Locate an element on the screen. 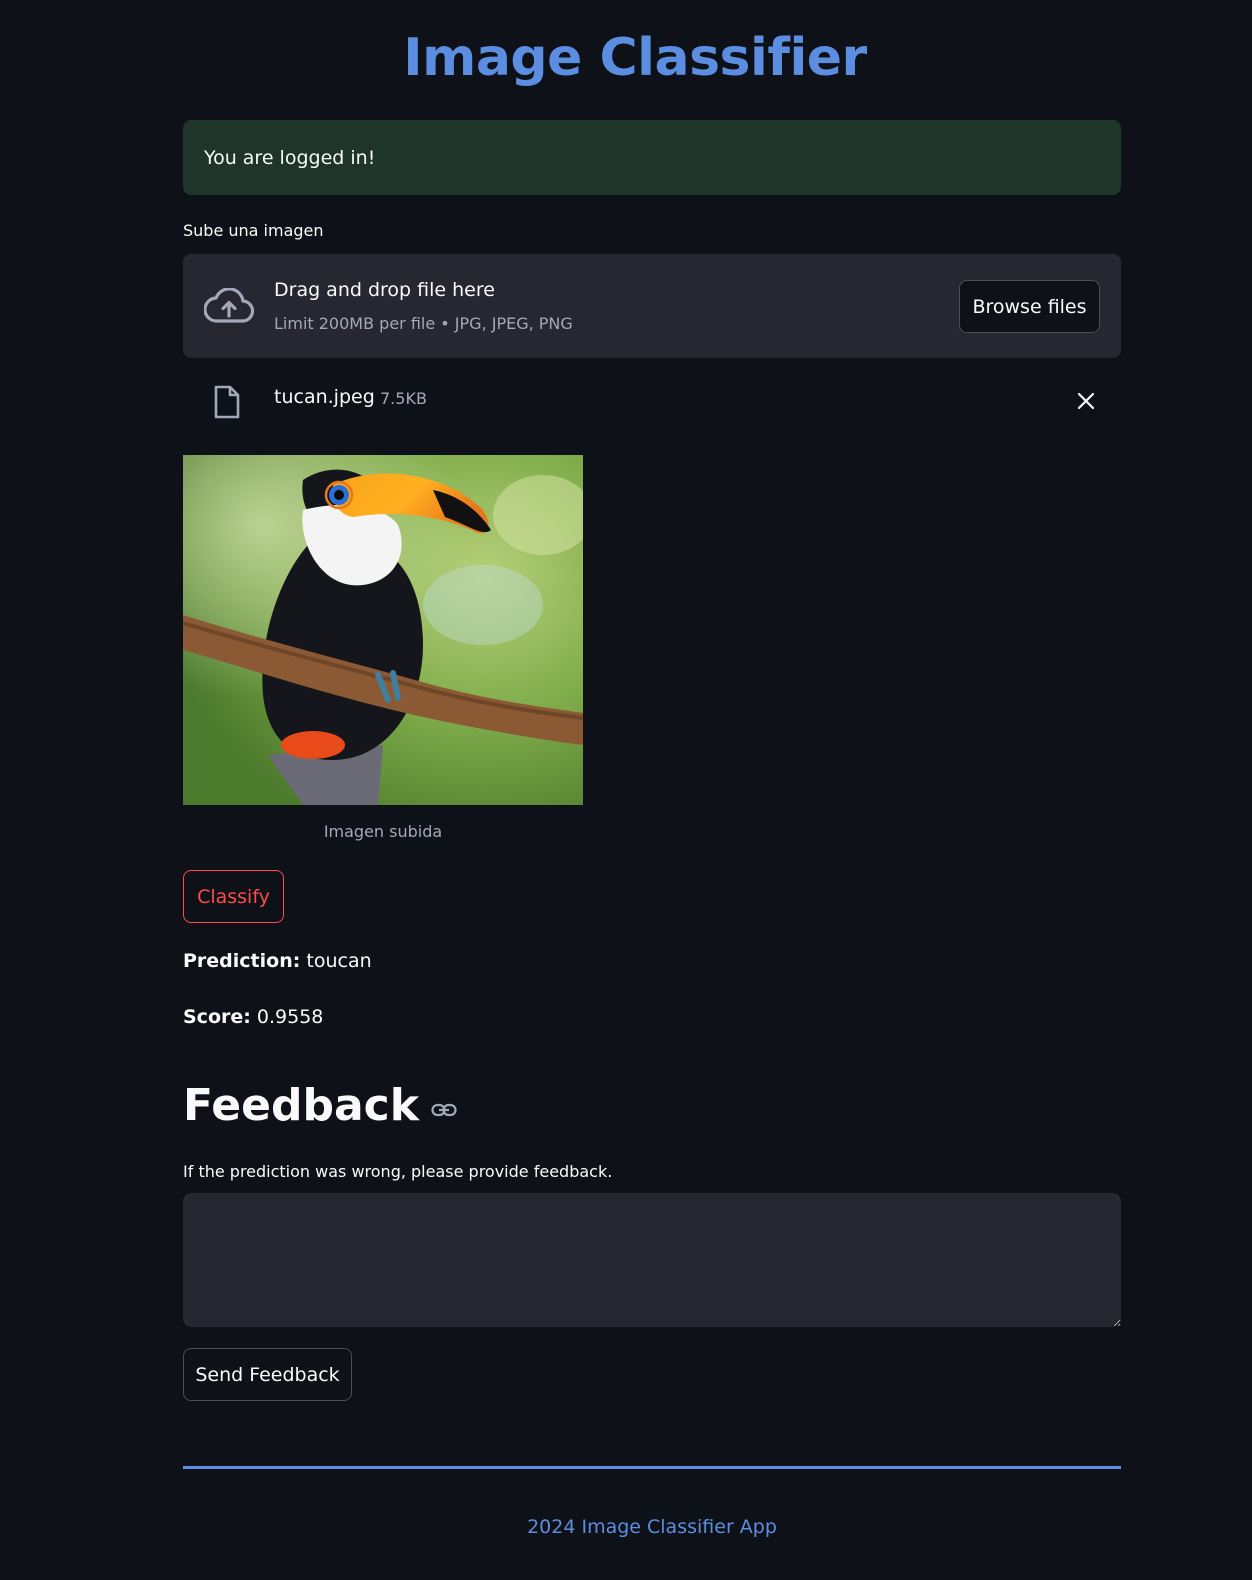 This screenshot has width=1252, height=1580. remove-file-button is located at coordinates (1086, 401).